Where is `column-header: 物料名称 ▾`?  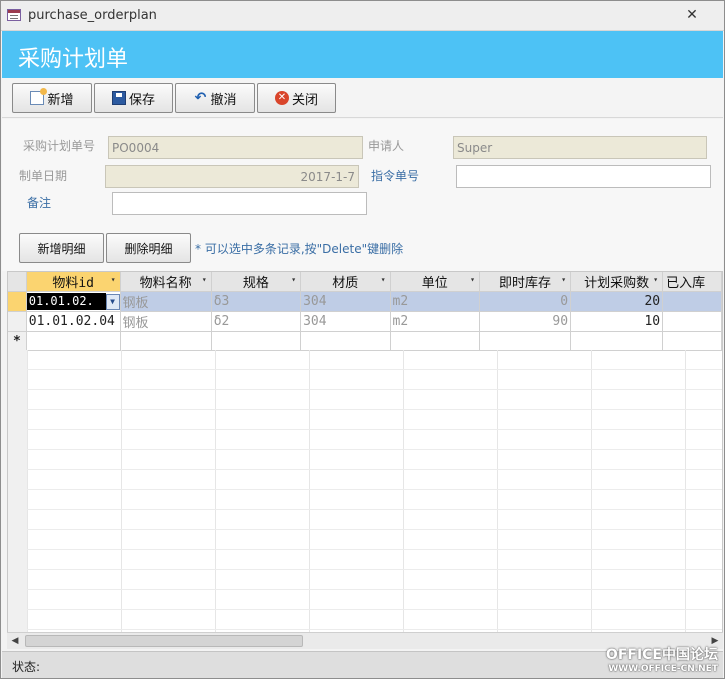
column-header: 物料名称 ▾ is located at coordinates (166, 282).